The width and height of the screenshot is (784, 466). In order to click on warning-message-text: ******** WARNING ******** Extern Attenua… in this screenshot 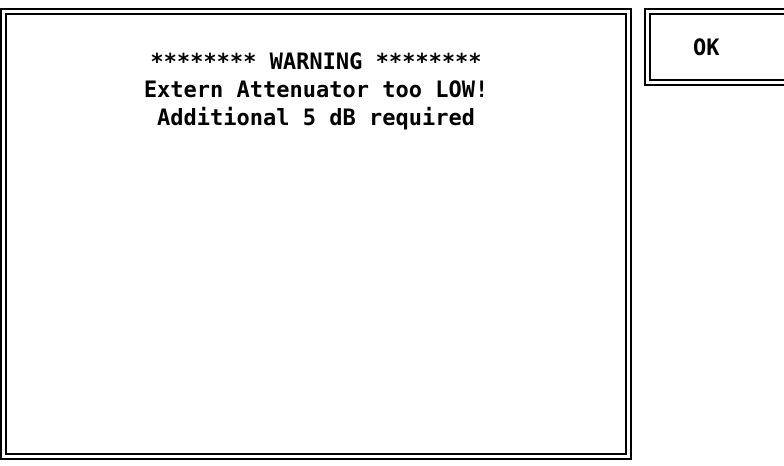, I will do `click(316, 91)`.